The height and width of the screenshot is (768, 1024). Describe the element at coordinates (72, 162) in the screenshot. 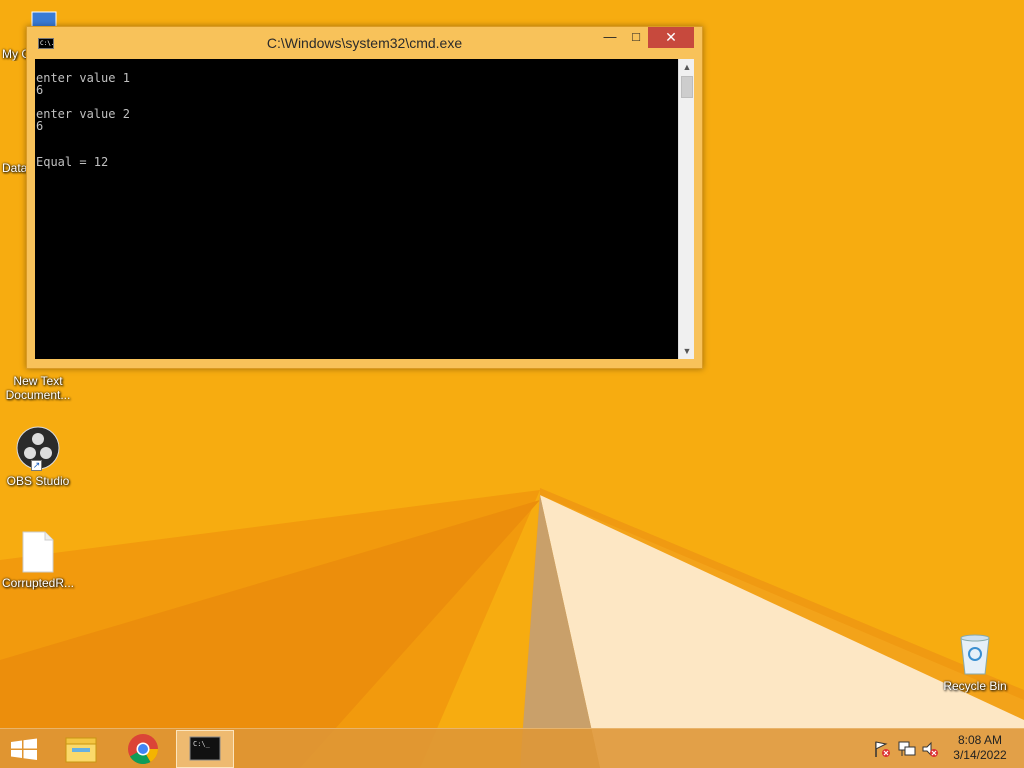

I see `console-line: Equal = 12` at that location.